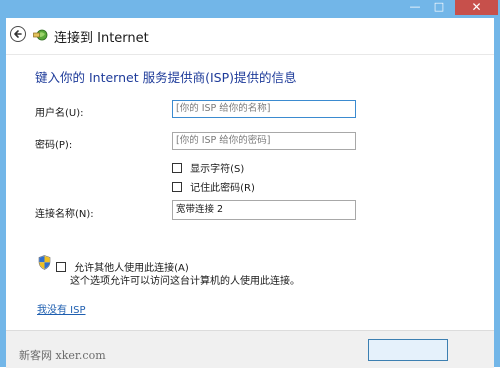 This screenshot has width=500, height=368. What do you see at coordinates (177, 167) in the screenshot?
I see `show-characters-checkbox` at bounding box center [177, 167].